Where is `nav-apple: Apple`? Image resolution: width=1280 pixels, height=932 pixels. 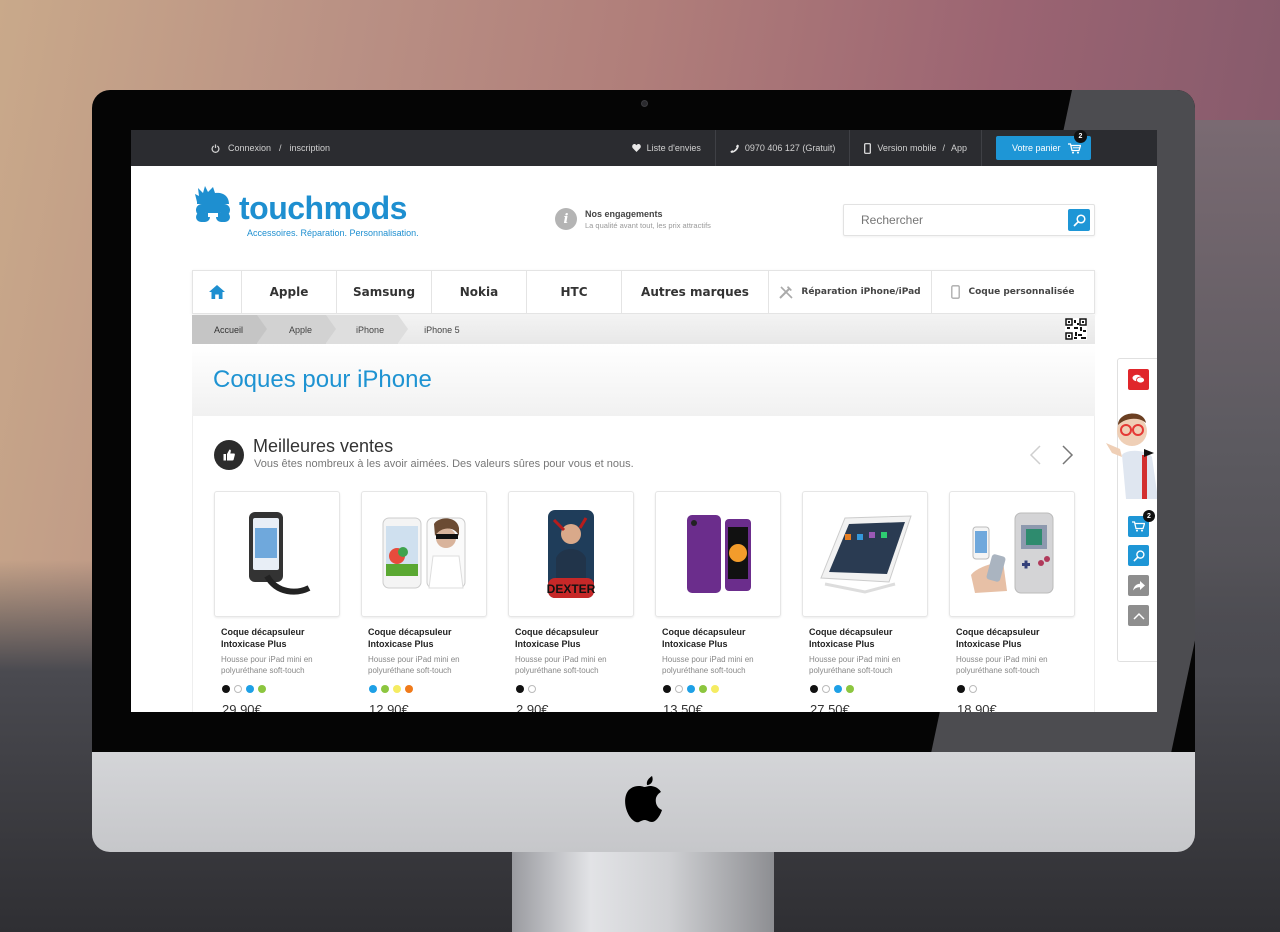
nav-apple: Apple is located at coordinates (288, 292).